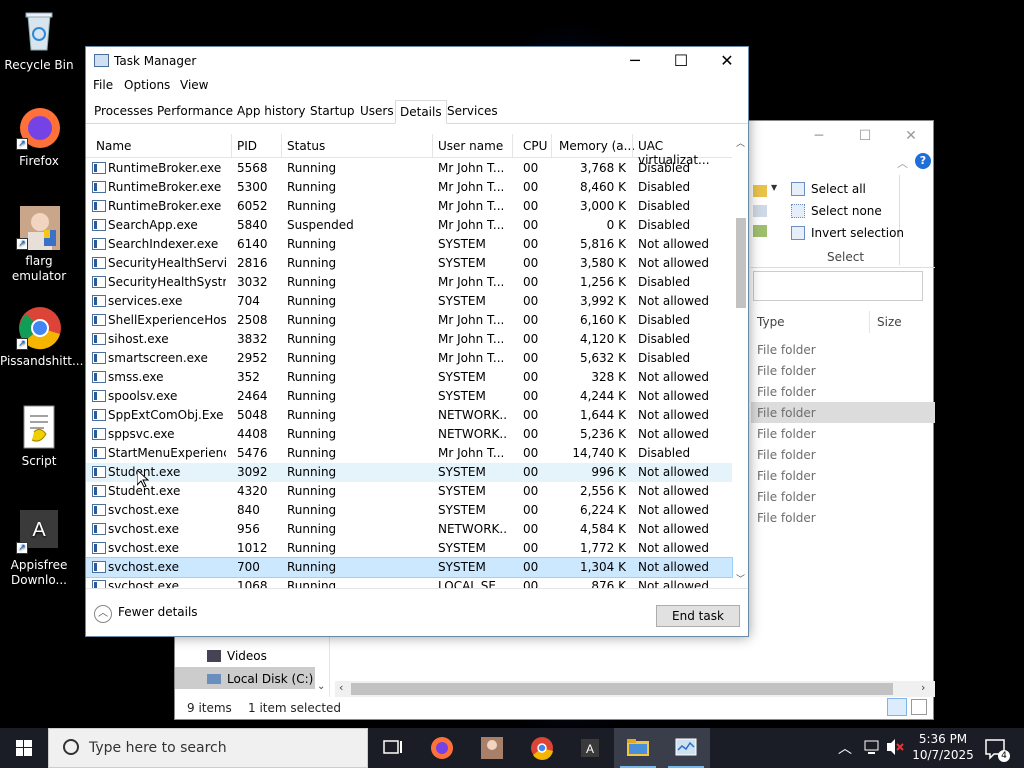  I want to click on menu-options: Options, so click(147, 85).